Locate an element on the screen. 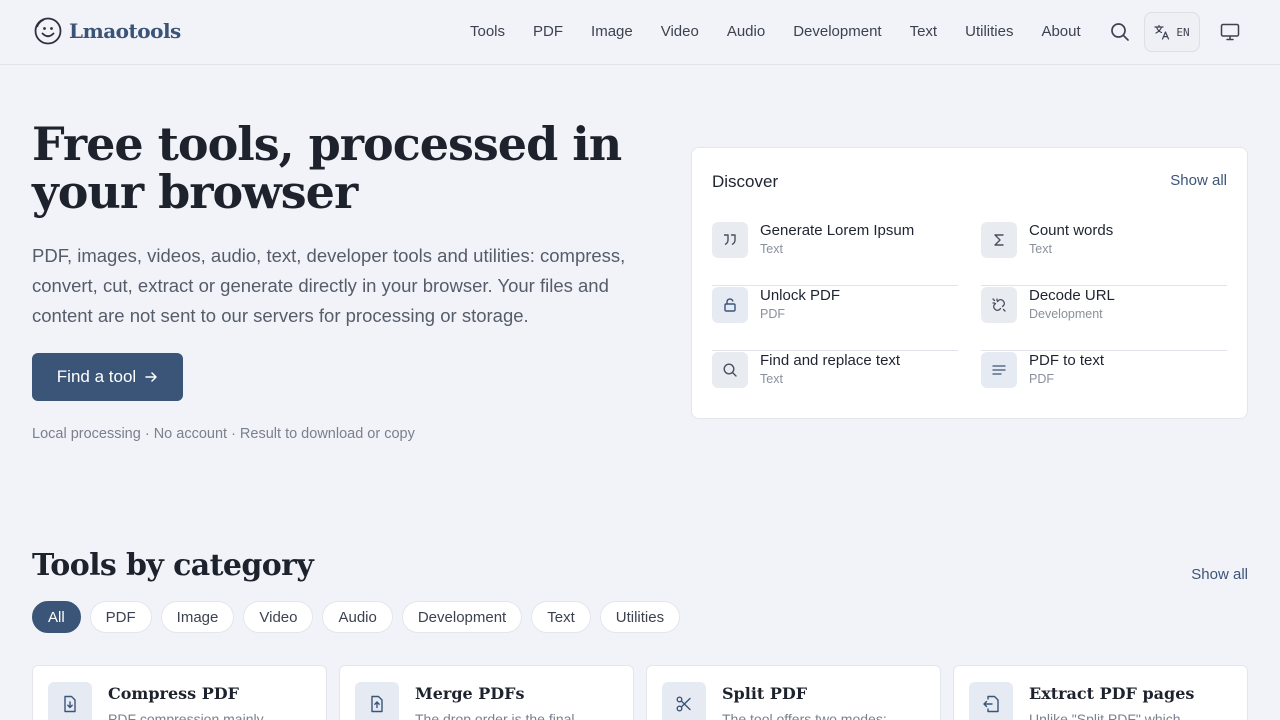 Image resolution: width=1280 pixels, height=720 pixels. theme-button is located at coordinates (1230, 32).